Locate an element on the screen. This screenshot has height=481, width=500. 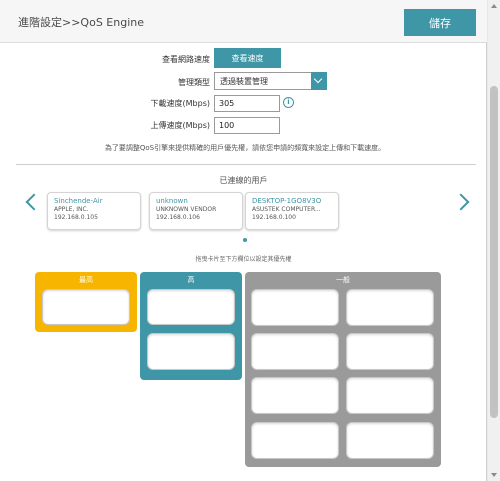
device-name: unknown is located at coordinates (172, 201).